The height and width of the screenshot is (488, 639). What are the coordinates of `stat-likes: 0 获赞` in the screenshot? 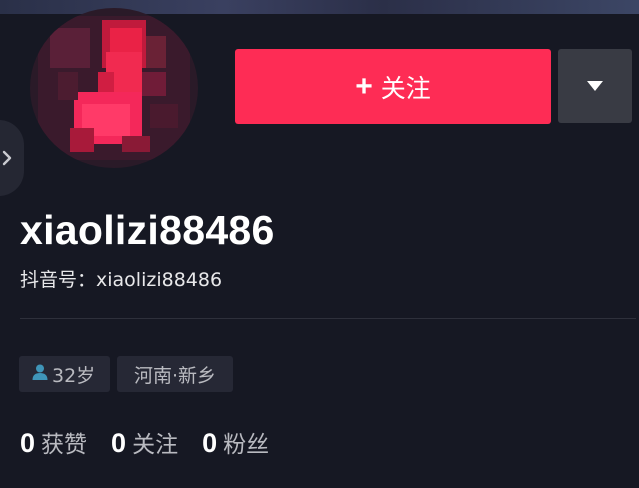 It's located at (53, 442).